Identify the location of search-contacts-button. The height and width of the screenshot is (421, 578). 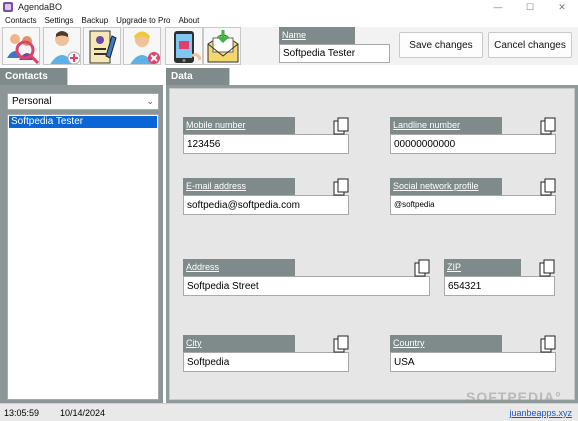
(21, 46).